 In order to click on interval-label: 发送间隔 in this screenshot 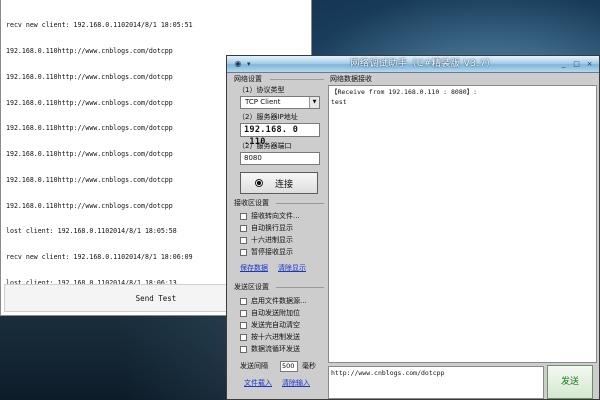, I will do `click(254, 366)`.